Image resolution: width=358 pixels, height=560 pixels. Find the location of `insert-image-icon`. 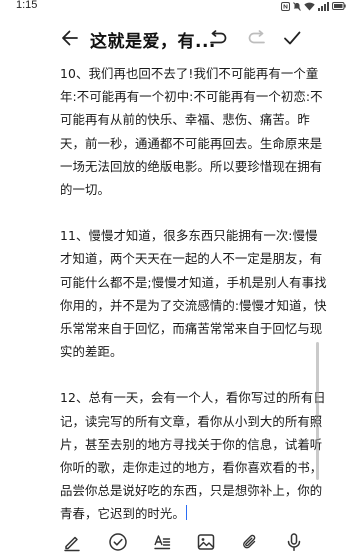

insert-image-icon is located at coordinates (206, 542).